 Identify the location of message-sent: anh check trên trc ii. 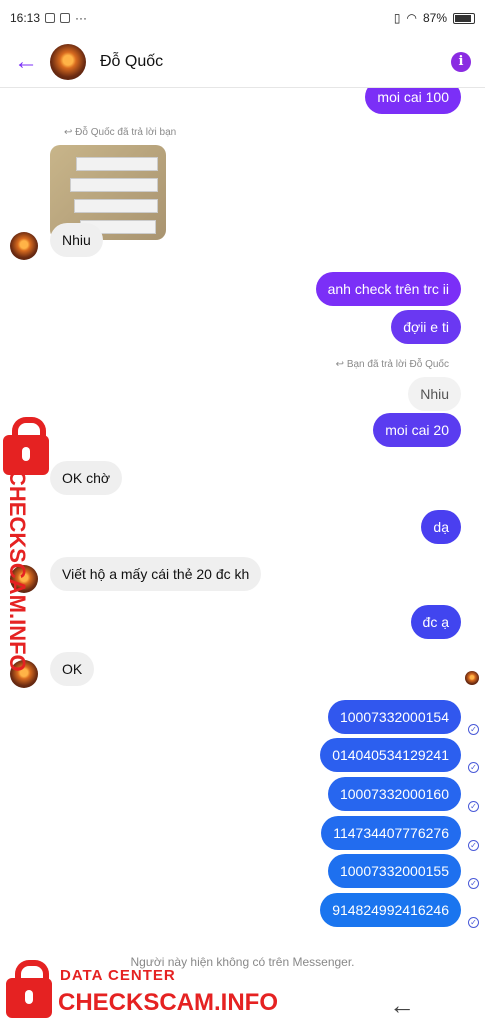
(388, 289).